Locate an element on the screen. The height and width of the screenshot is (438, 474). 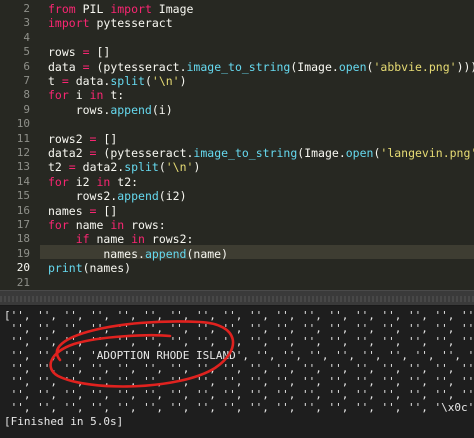
line-number: 15 is located at coordinates (23, 196).